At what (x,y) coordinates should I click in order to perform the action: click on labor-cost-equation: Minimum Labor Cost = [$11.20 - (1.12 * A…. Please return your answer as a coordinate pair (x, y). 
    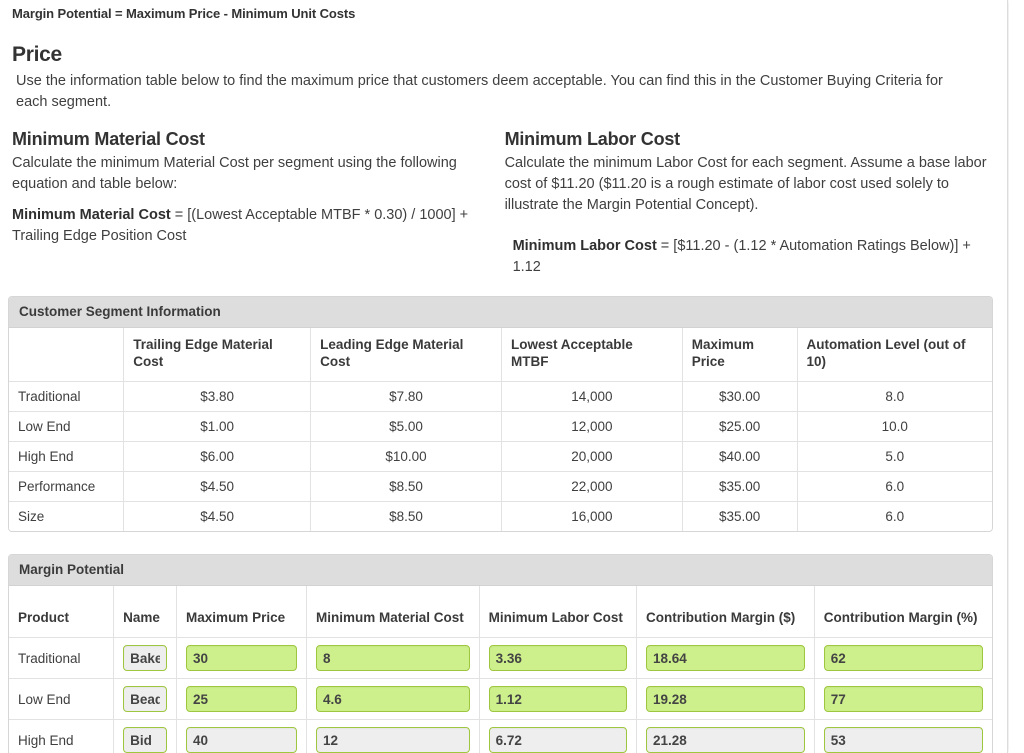
    Looking at the image, I should click on (749, 257).